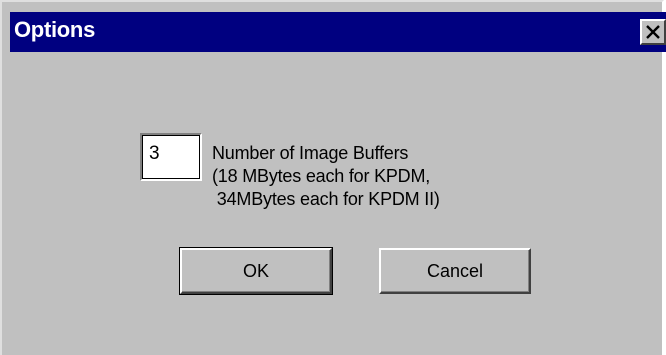 The height and width of the screenshot is (355, 666). What do you see at coordinates (256, 271) in the screenshot?
I see `ok-button: OK` at bounding box center [256, 271].